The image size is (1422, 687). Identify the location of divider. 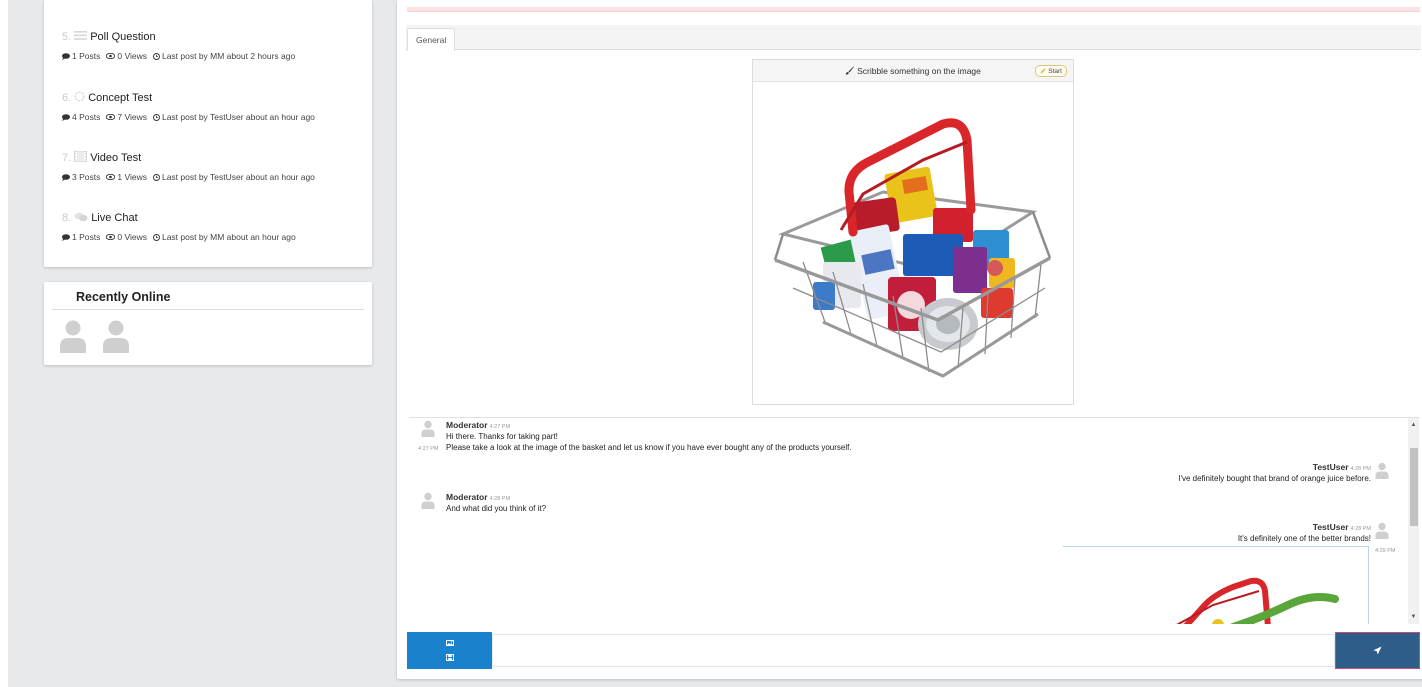
(208, 309).